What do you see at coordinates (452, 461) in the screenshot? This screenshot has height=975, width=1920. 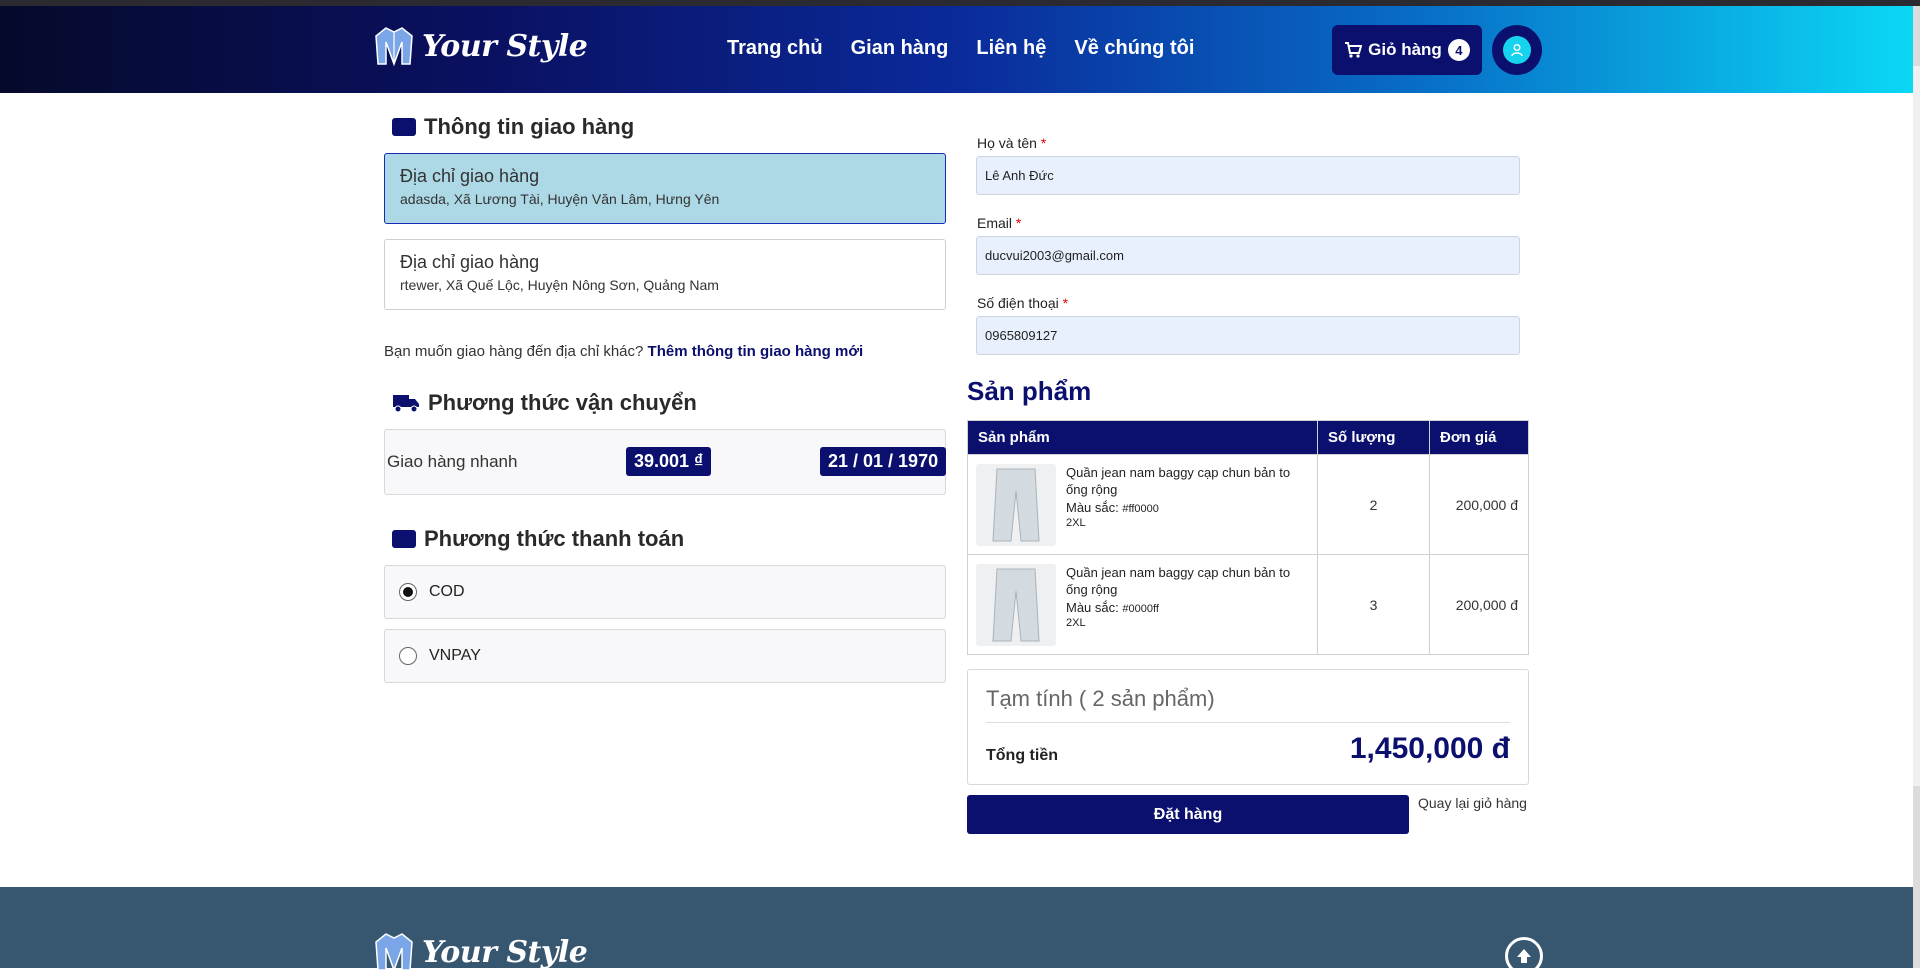 I see `shipping-method-name: Giao hàng nhanh` at bounding box center [452, 461].